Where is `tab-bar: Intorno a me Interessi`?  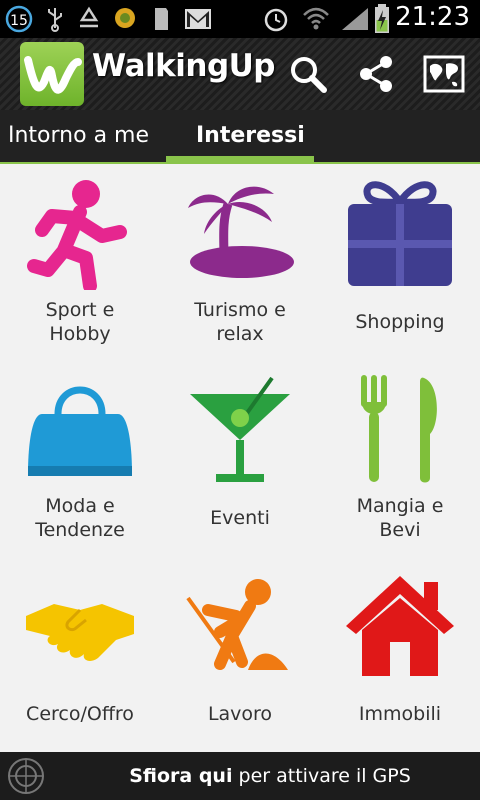 tab-bar: Intorno a me Interessi is located at coordinates (240, 137).